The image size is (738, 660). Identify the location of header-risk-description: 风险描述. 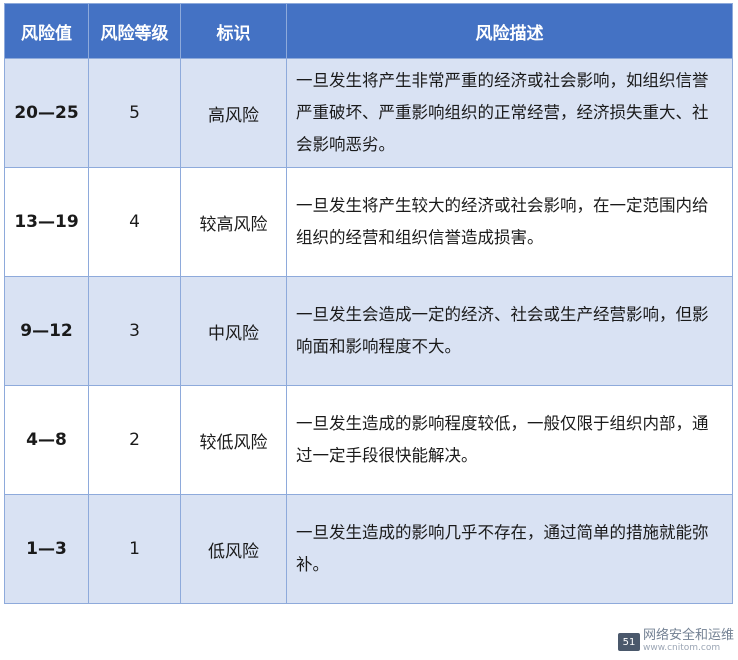
(509, 31).